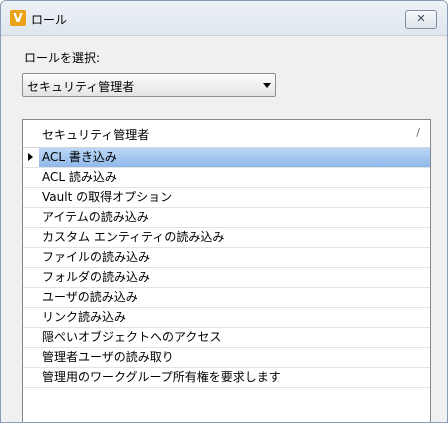  Describe the element at coordinates (226, 278) in the screenshot. I see `list-item: フォルダの読み込み` at that location.